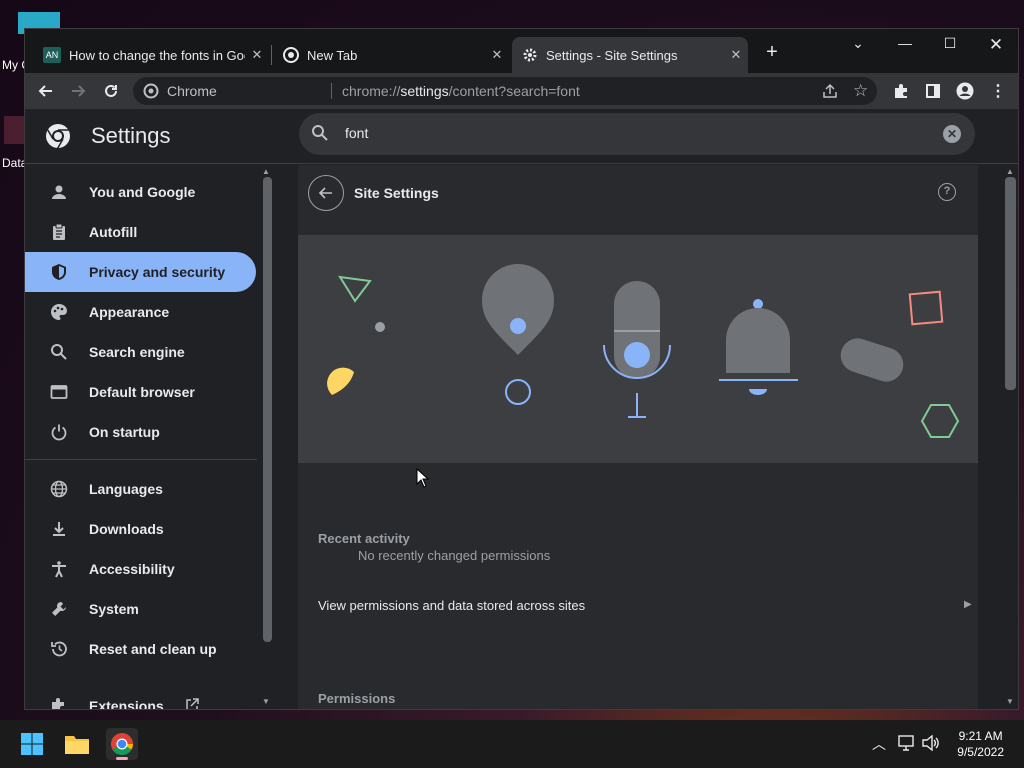 The width and height of the screenshot is (1024, 768). I want to click on search-value: font, so click(357, 133).